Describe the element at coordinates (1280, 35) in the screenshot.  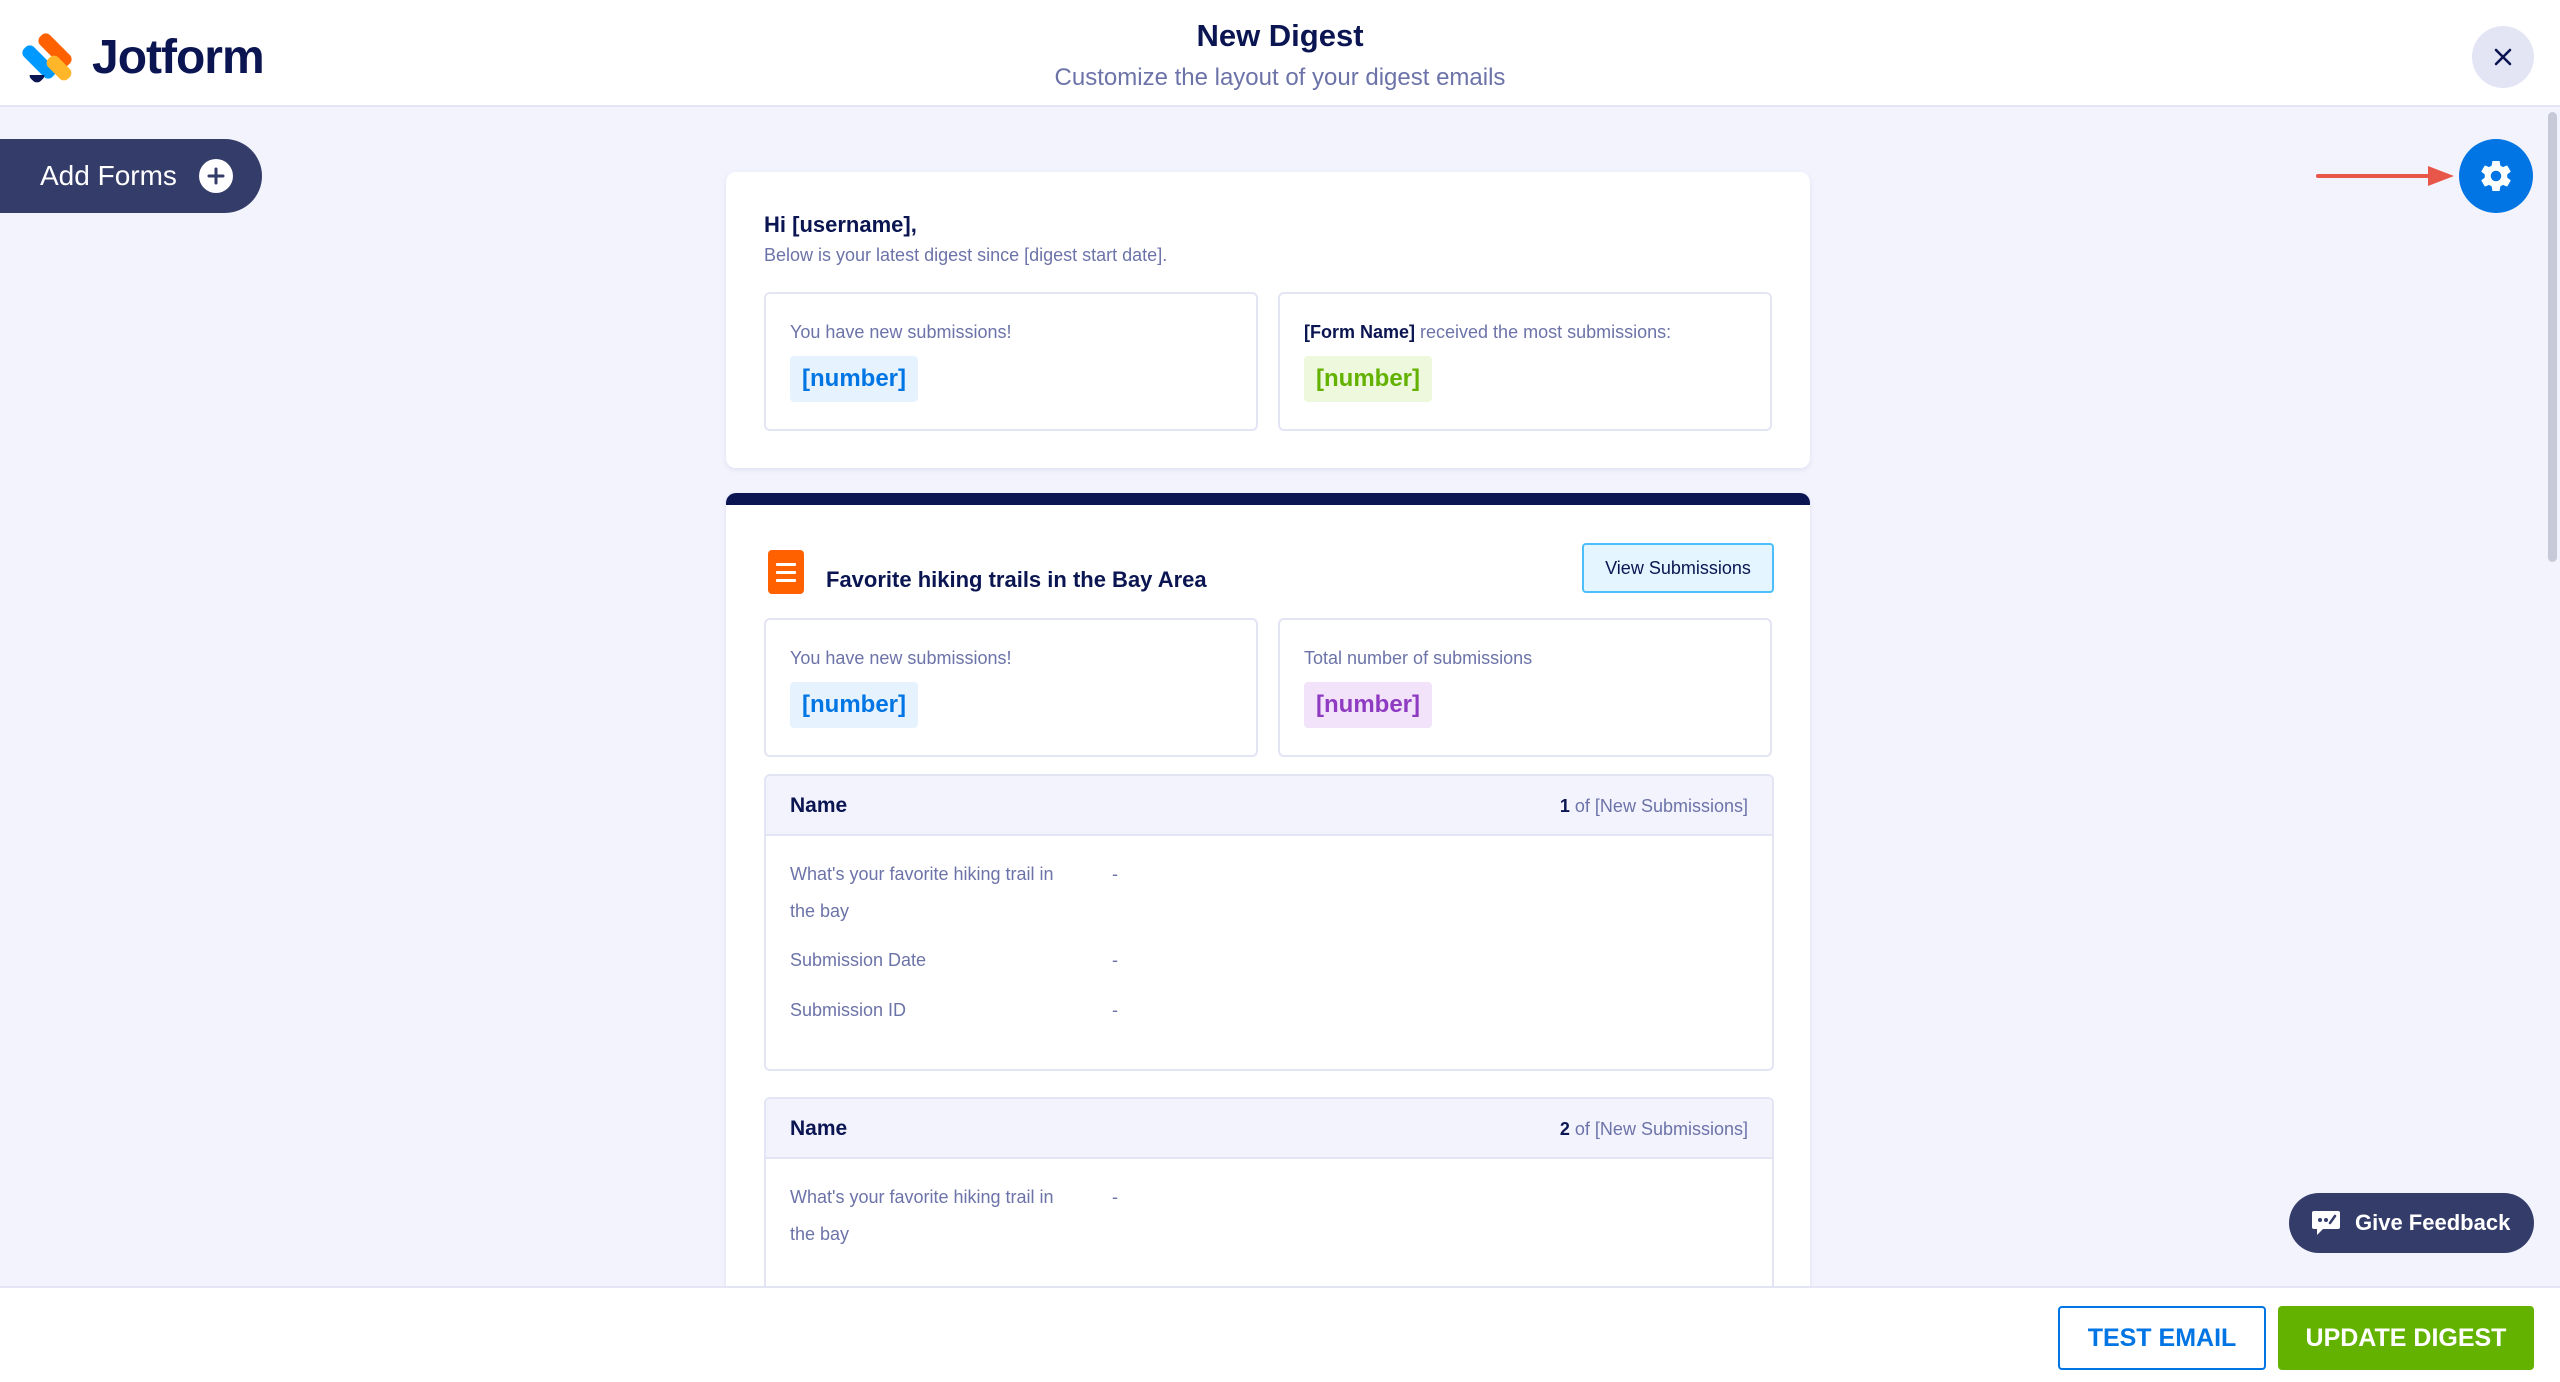
I see `page-title: New Digest` at that location.